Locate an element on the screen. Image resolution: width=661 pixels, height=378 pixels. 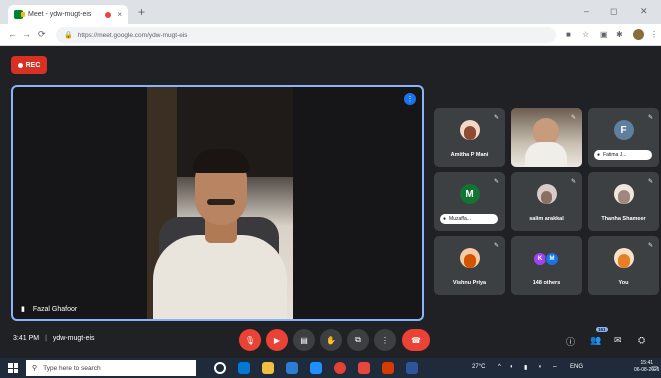
language-indicator: ENG is located at coordinates (576, 367).